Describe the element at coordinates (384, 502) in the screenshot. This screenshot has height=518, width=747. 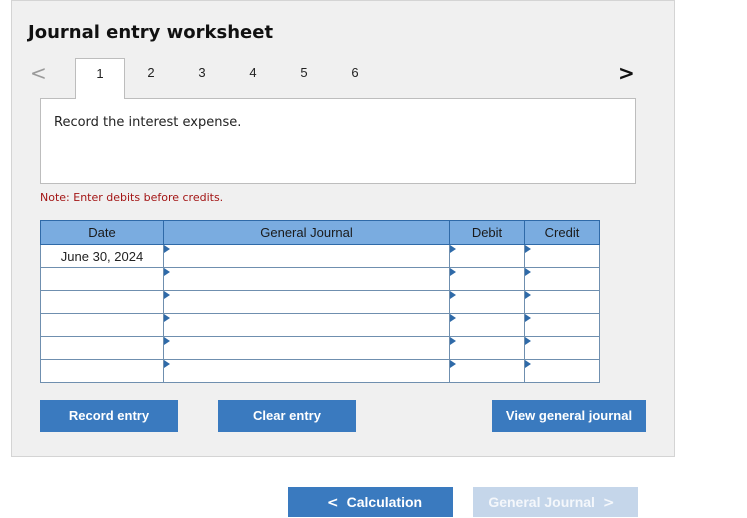
I see `calculation-label: Calculation` at that location.